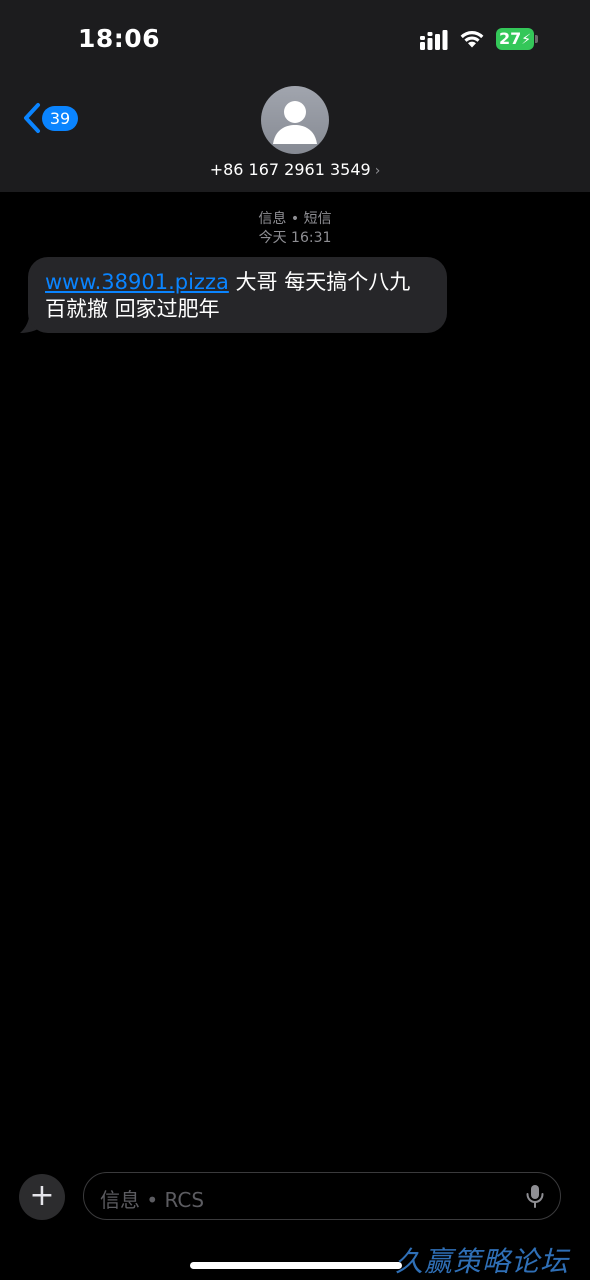 This screenshot has width=590, height=1280. I want to click on incoming-message-bubble: www.38901.pizza 大哥 每天搞个八九 百就撤 回家过肥年, so click(237, 295).